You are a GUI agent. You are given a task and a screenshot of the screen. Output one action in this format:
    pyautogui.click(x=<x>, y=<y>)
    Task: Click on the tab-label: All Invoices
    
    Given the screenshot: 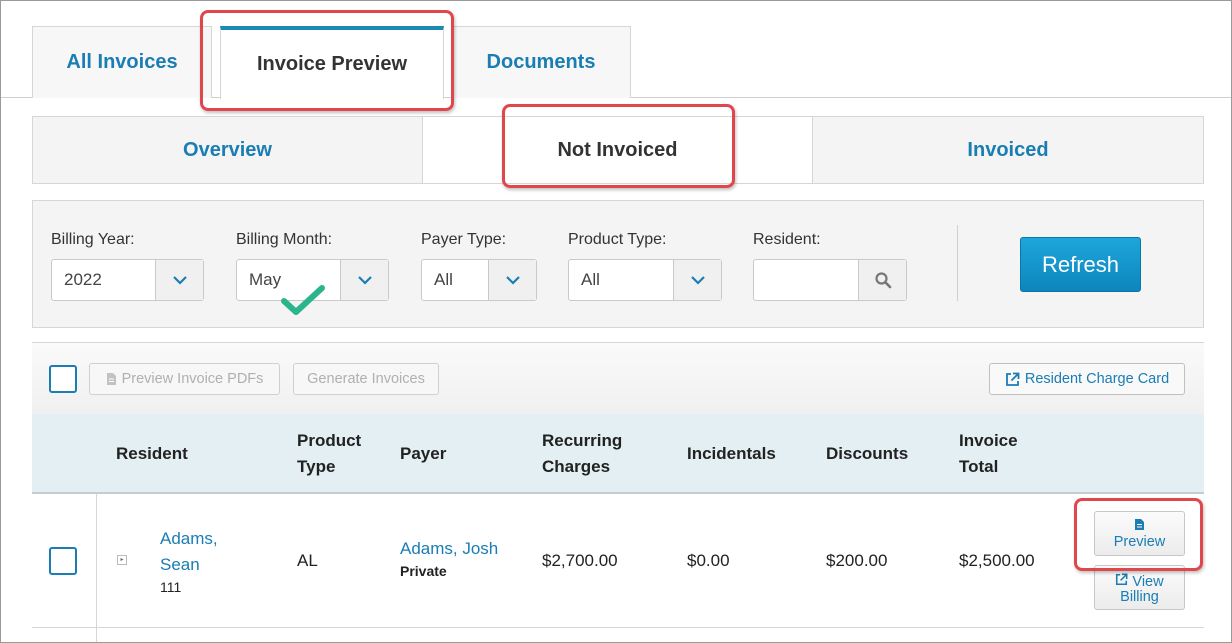 What is the action you would take?
    pyautogui.click(x=122, y=62)
    